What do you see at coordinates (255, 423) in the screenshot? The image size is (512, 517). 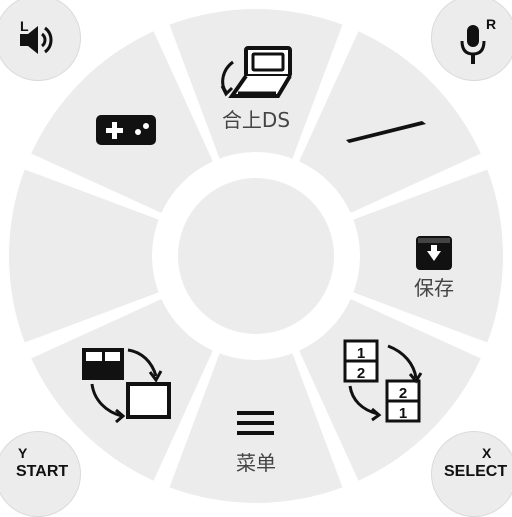 I see `menu-icon` at bounding box center [255, 423].